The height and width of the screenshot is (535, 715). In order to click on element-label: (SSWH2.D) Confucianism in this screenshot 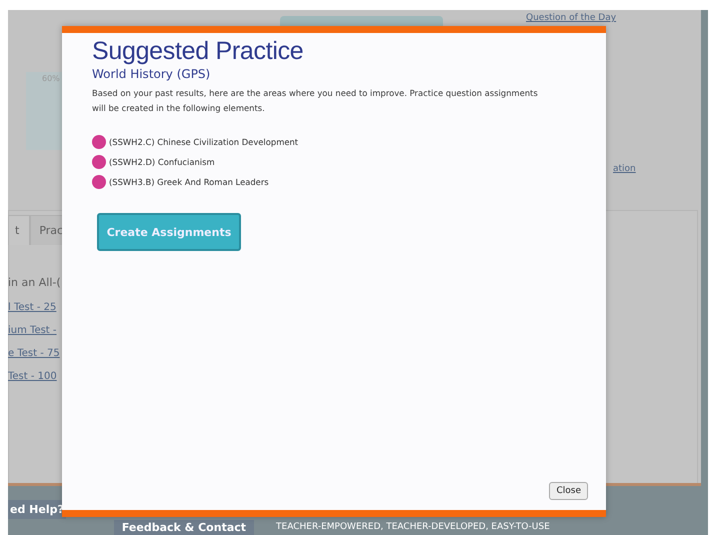, I will do `click(162, 162)`.